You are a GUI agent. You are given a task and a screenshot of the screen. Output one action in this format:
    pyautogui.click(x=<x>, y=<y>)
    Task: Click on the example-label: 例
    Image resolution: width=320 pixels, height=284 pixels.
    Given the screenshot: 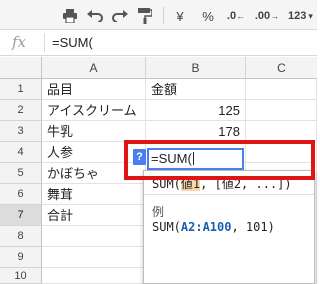 What is the action you would take?
    pyautogui.click(x=158, y=212)
    